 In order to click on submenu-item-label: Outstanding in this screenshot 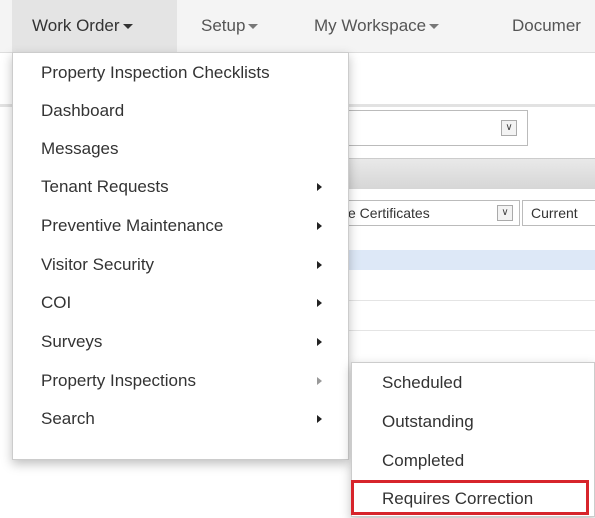, I will do `click(428, 421)`.